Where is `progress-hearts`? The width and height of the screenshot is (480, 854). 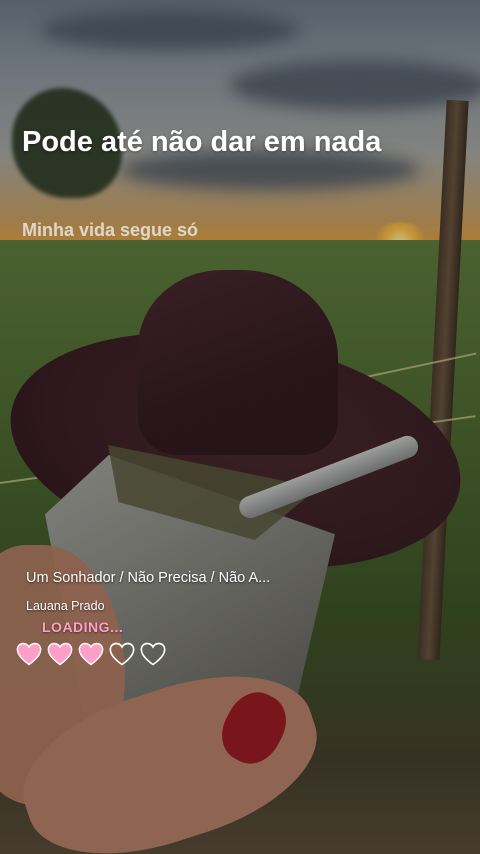 progress-hearts is located at coordinates (91, 654).